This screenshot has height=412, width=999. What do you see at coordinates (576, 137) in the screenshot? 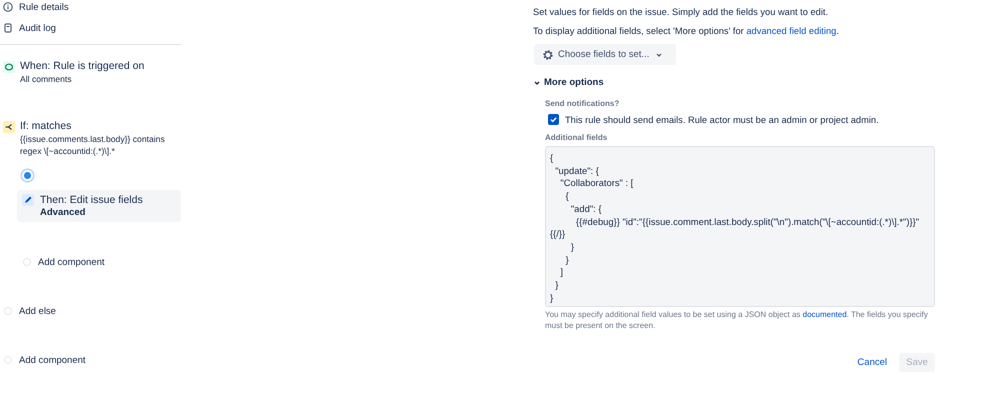
I see `field-label: Additional fields` at bounding box center [576, 137].